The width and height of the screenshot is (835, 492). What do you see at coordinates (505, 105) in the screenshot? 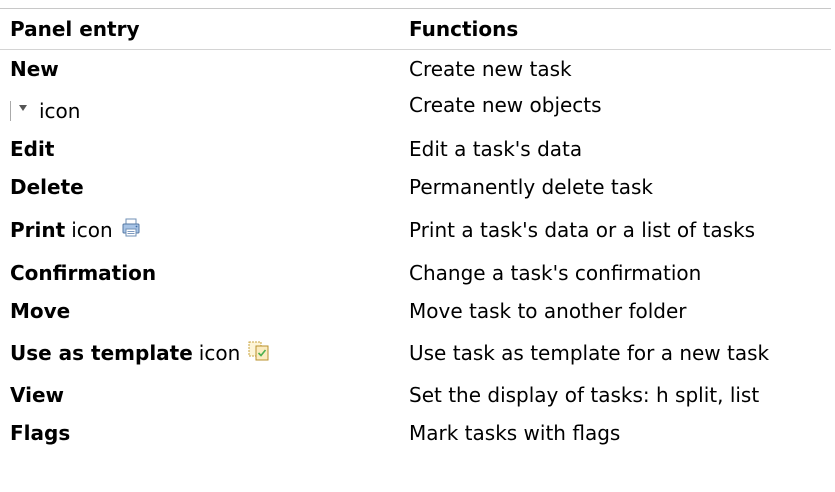
I see `function-create-new-objects: Create new objects` at bounding box center [505, 105].